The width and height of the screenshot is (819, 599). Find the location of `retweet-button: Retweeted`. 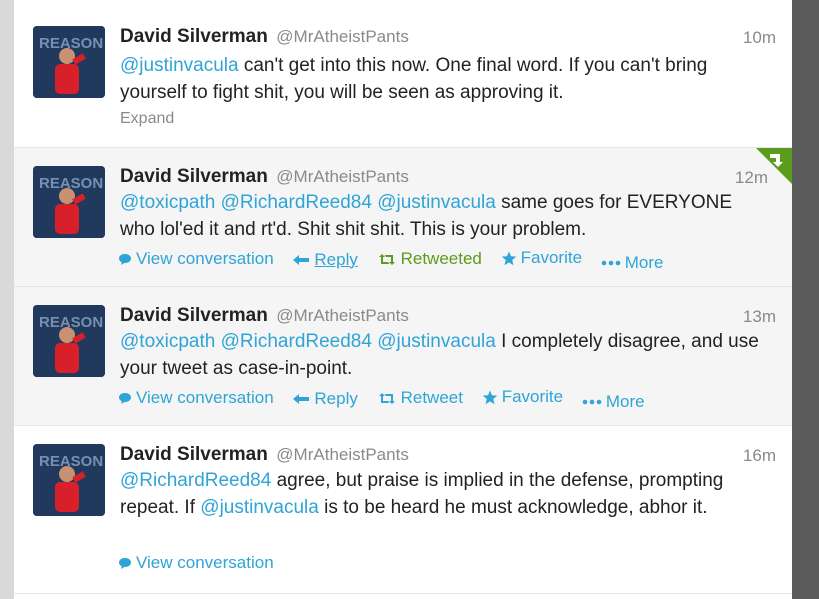

retweet-button: Retweeted is located at coordinates (429, 259).